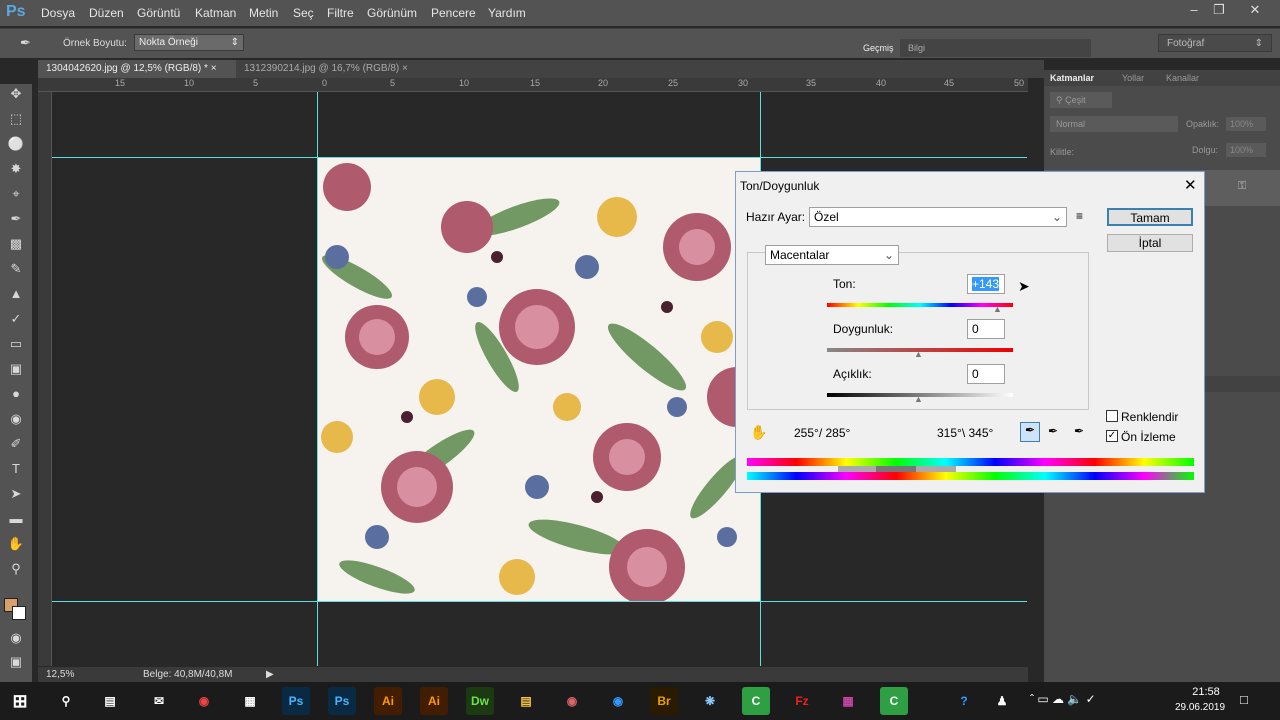 The width and height of the screenshot is (1280, 720). What do you see at coordinates (986, 374) in the screenshot?
I see `lightness-field: 0` at bounding box center [986, 374].